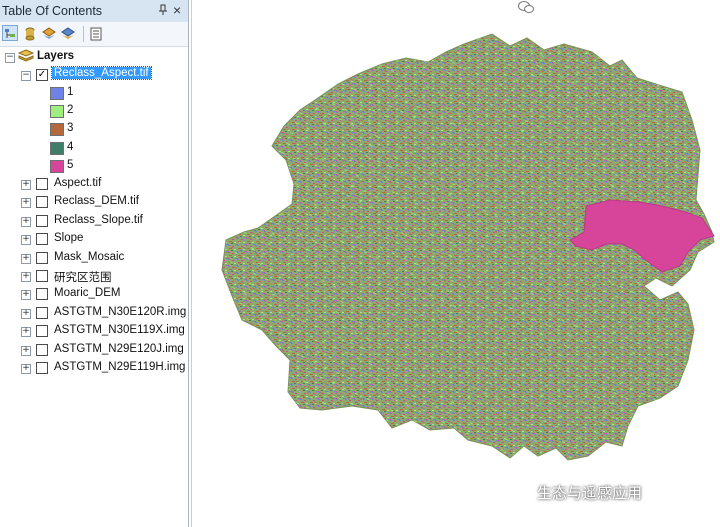  I want to click on legend-class-label: 4, so click(70, 146).